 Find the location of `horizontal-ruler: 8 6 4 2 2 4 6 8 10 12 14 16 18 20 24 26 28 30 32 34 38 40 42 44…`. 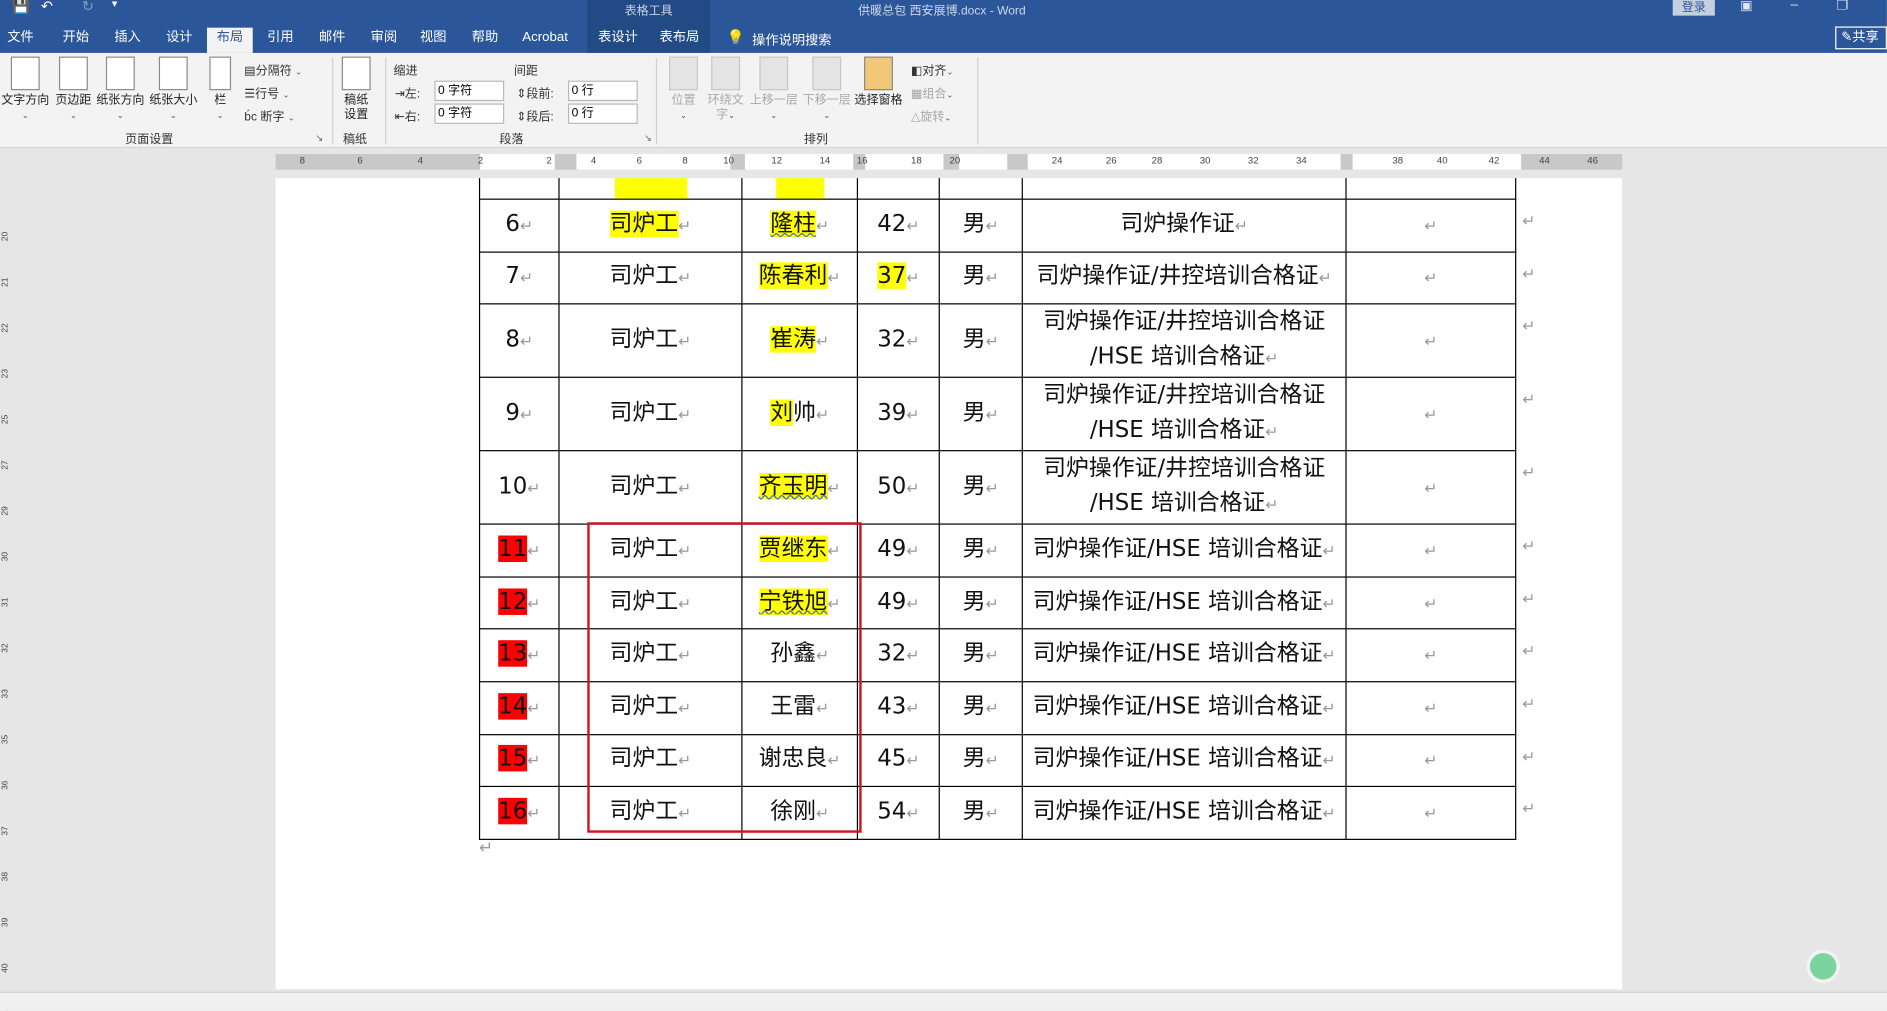

horizontal-ruler: 8 6 4 2 2 4 6 8 10 12 14 16 18 20 24 26 28 30 32 34 38 40 42 44… is located at coordinates (949, 162).